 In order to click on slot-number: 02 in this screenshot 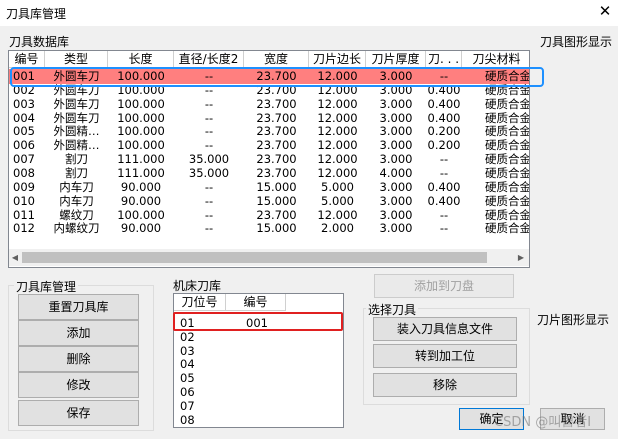, I will do `click(187, 337)`.